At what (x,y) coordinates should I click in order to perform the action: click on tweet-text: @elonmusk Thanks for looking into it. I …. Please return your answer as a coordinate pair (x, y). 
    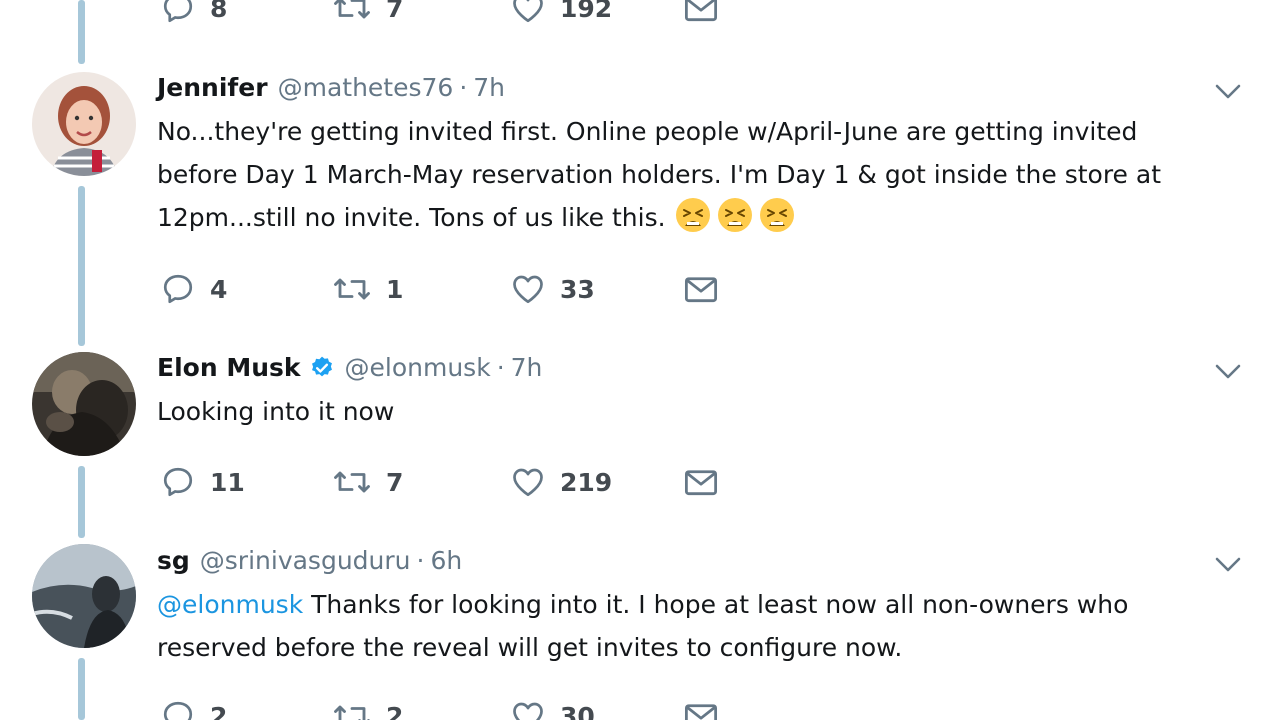
    Looking at the image, I should click on (707, 626).